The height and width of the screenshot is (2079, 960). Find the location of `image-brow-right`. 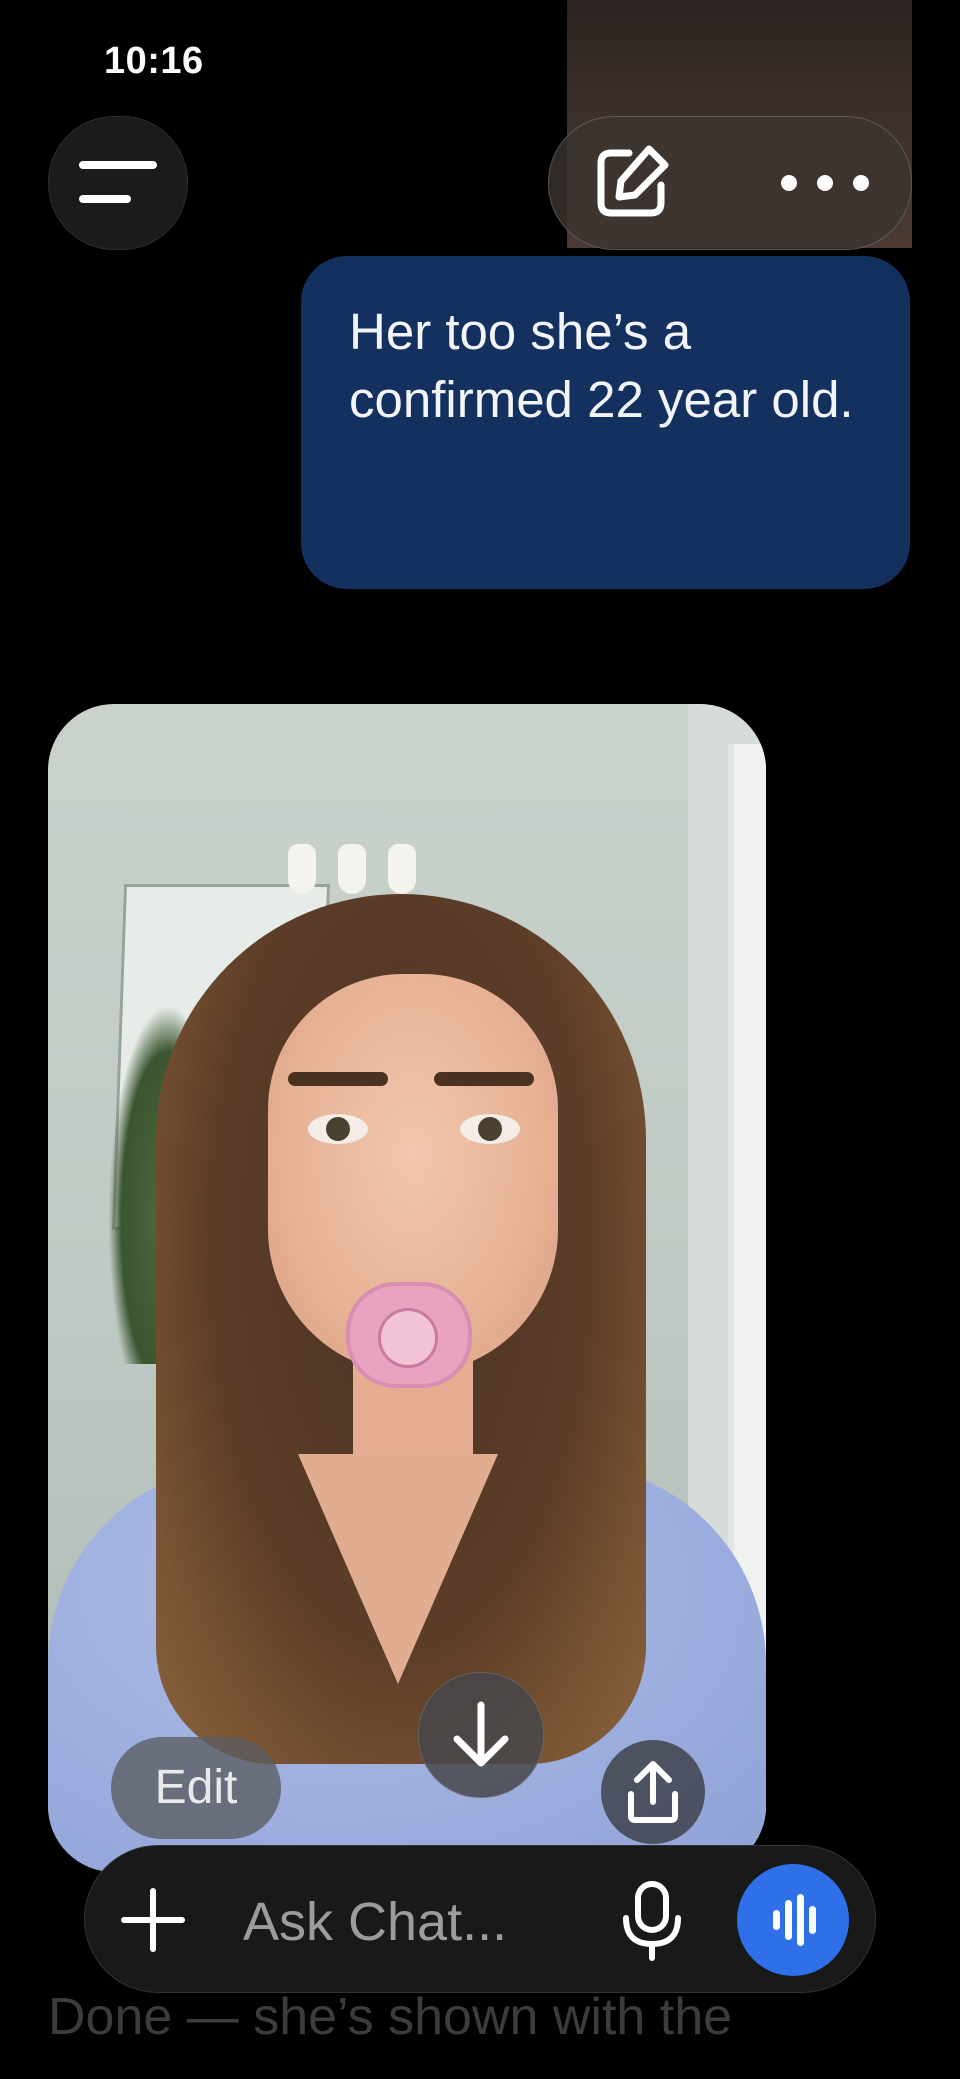

image-brow-right is located at coordinates (484, 1079).